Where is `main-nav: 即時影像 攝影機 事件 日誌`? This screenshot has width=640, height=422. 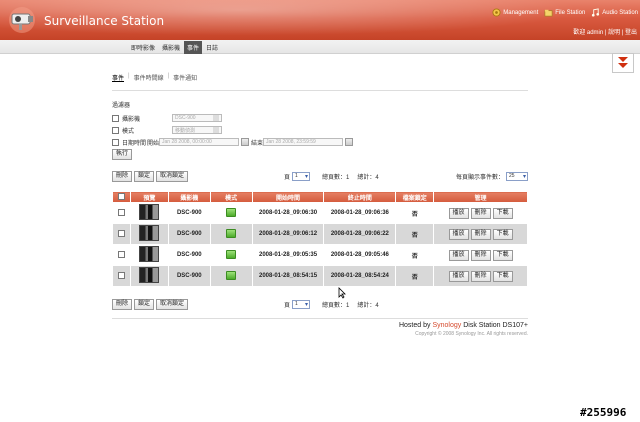
main-nav: 即時影像 攝影機 事件 日誌 is located at coordinates (174, 47).